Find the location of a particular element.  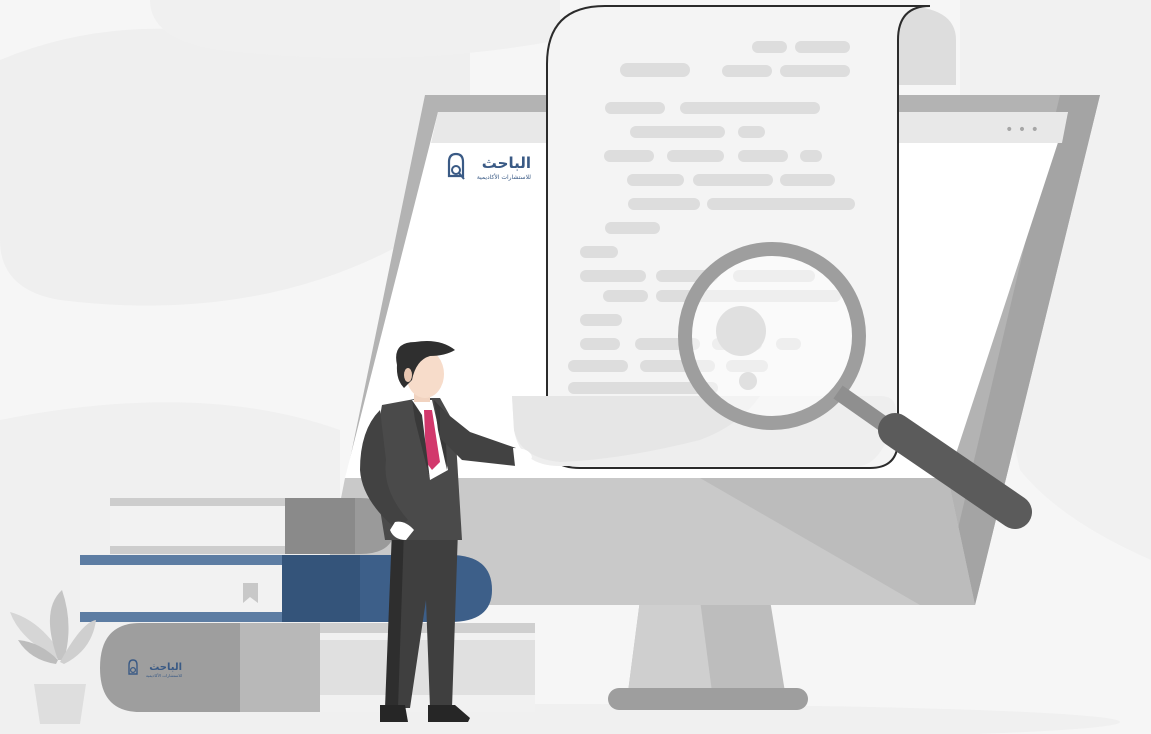

plant-pot is located at coordinates (60, 704).